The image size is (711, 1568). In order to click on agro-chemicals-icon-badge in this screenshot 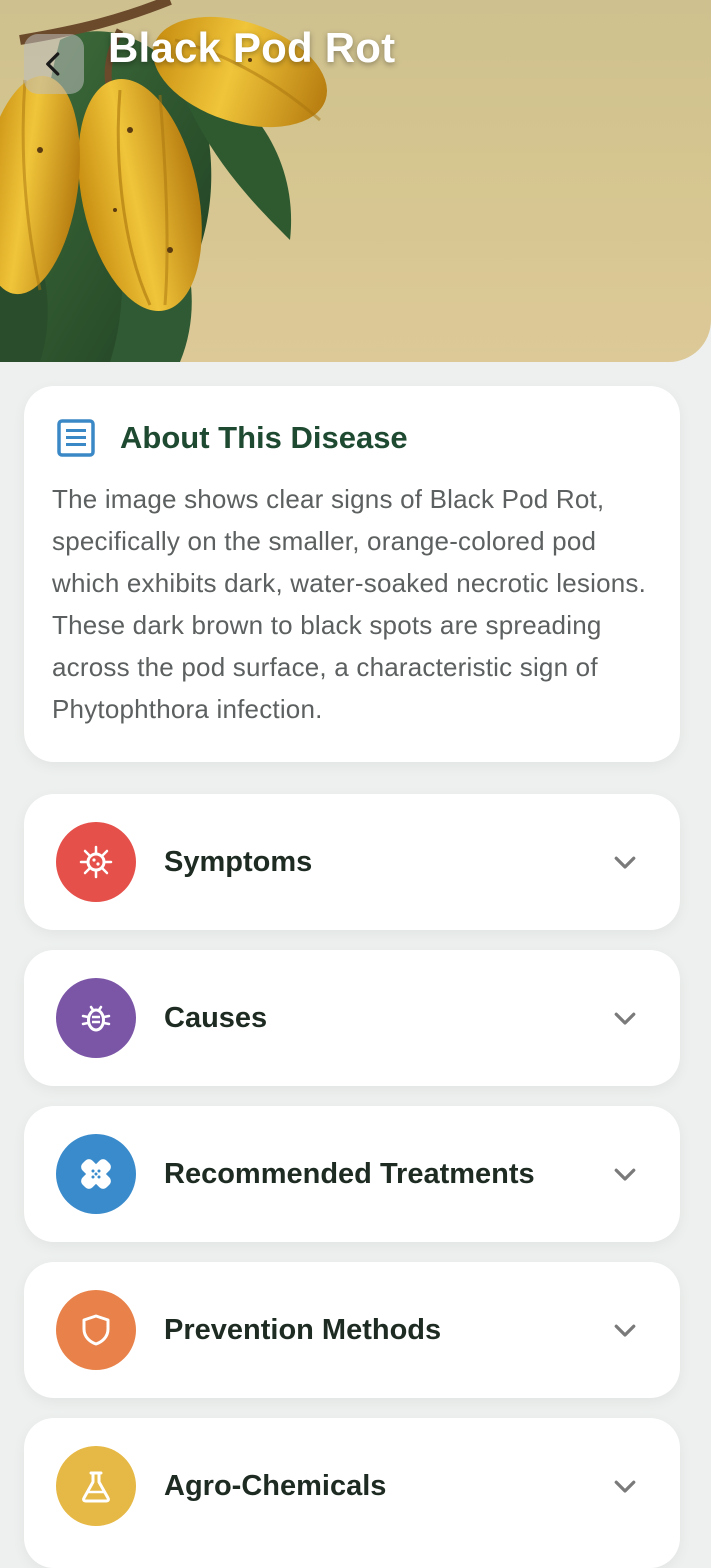, I will do `click(96, 1486)`.